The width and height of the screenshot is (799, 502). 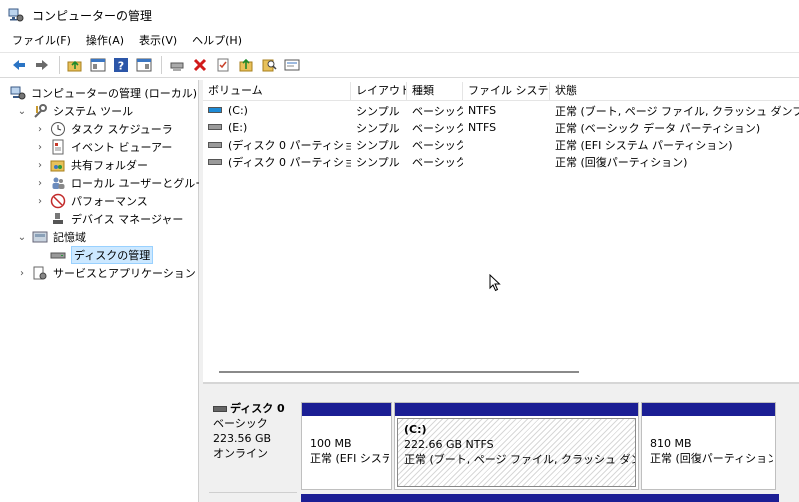 What do you see at coordinates (40, 273) in the screenshot?
I see `services-icon` at bounding box center [40, 273].